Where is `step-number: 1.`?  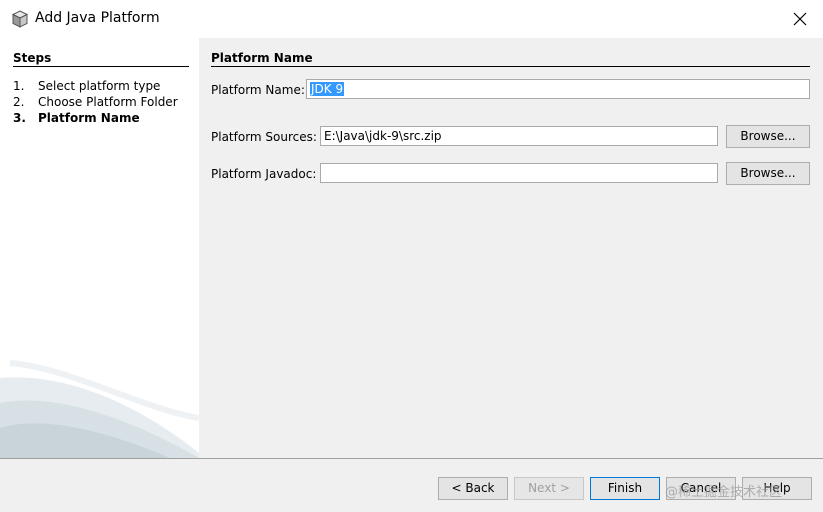 step-number: 1. is located at coordinates (19, 86).